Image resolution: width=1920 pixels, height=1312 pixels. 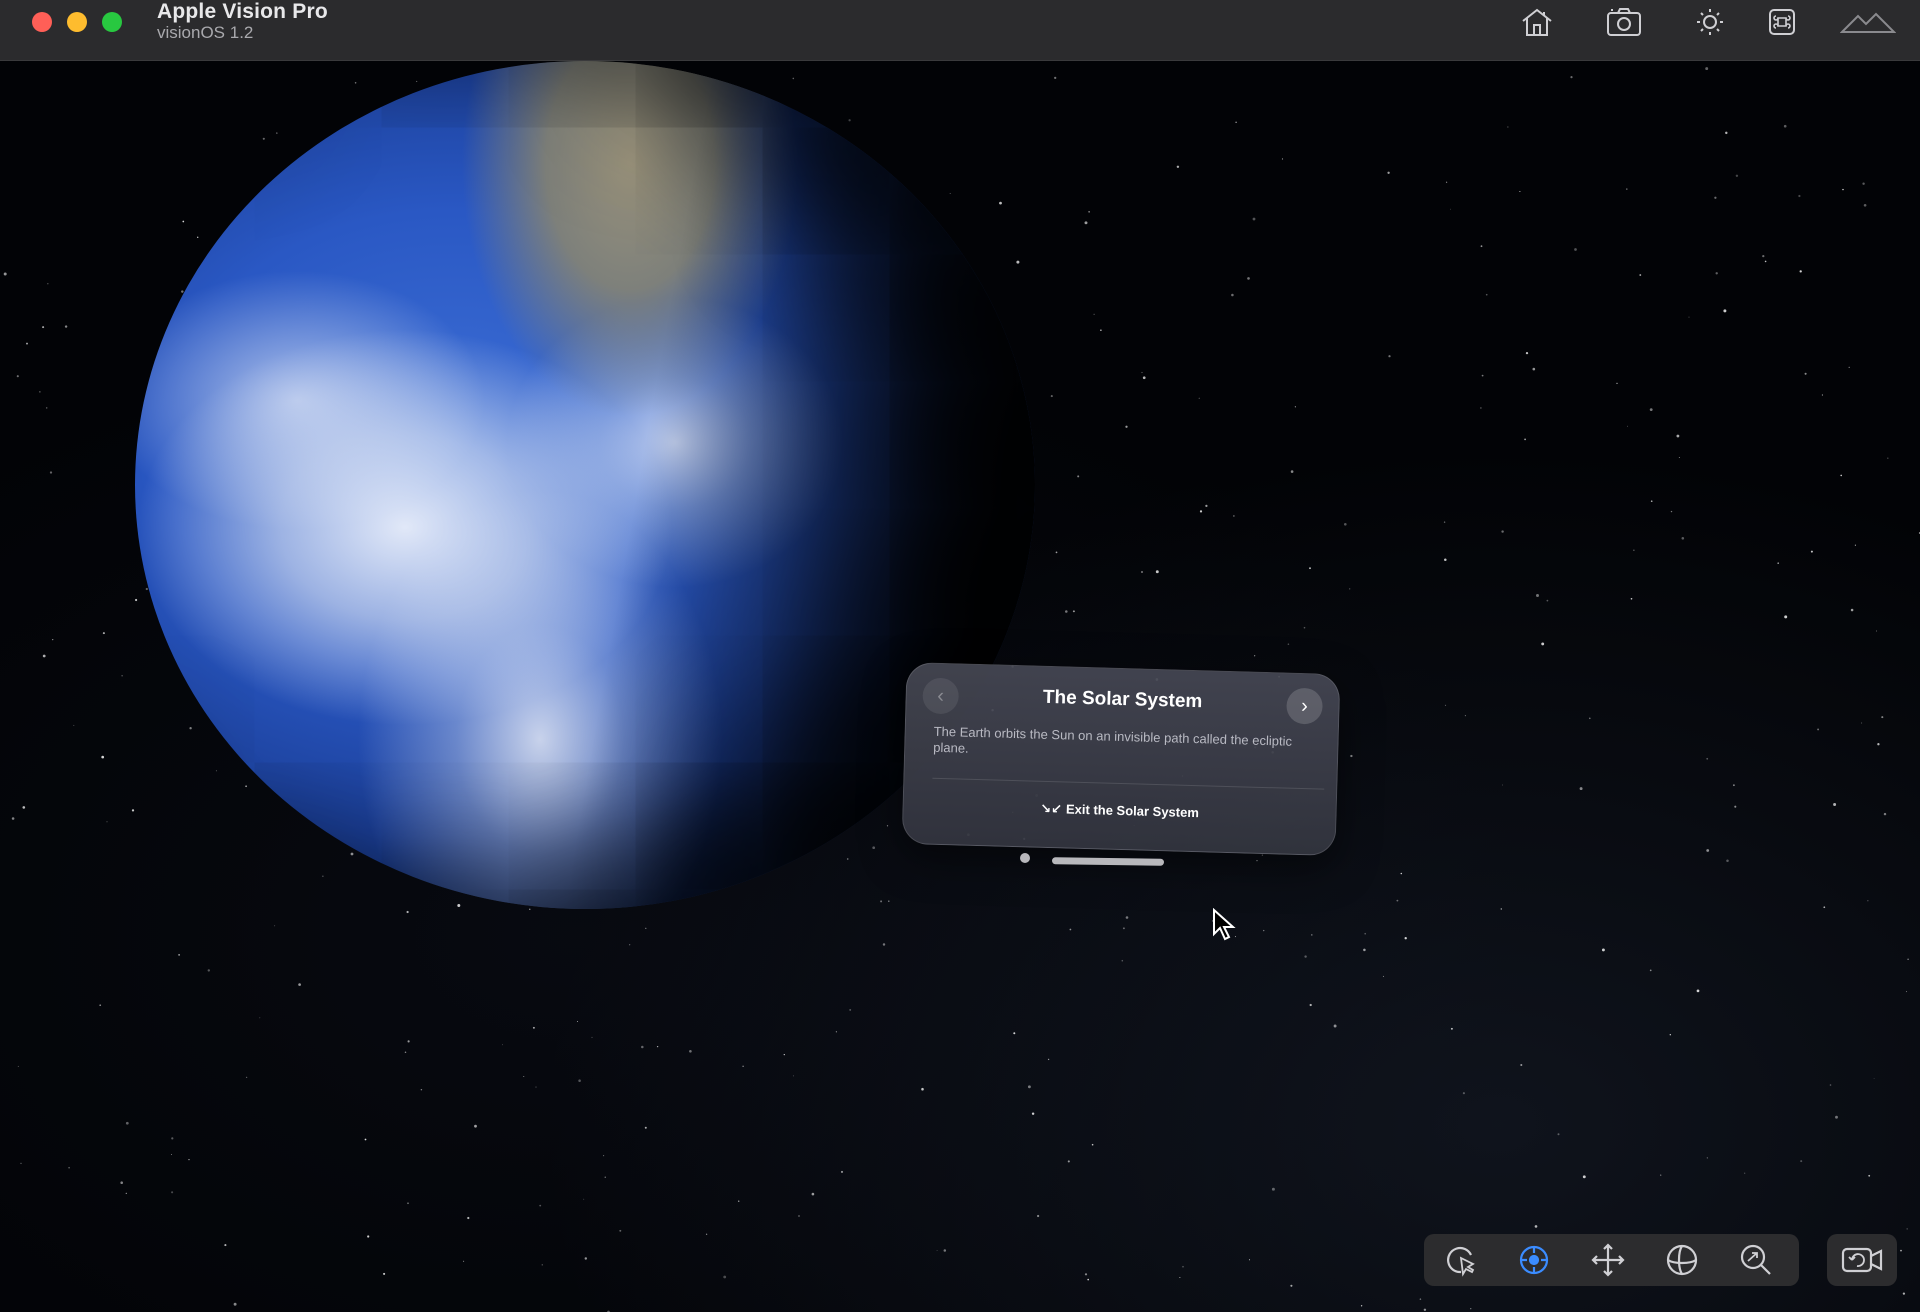 What do you see at coordinates (1782, 22) in the screenshot?
I see `command-icon` at bounding box center [1782, 22].